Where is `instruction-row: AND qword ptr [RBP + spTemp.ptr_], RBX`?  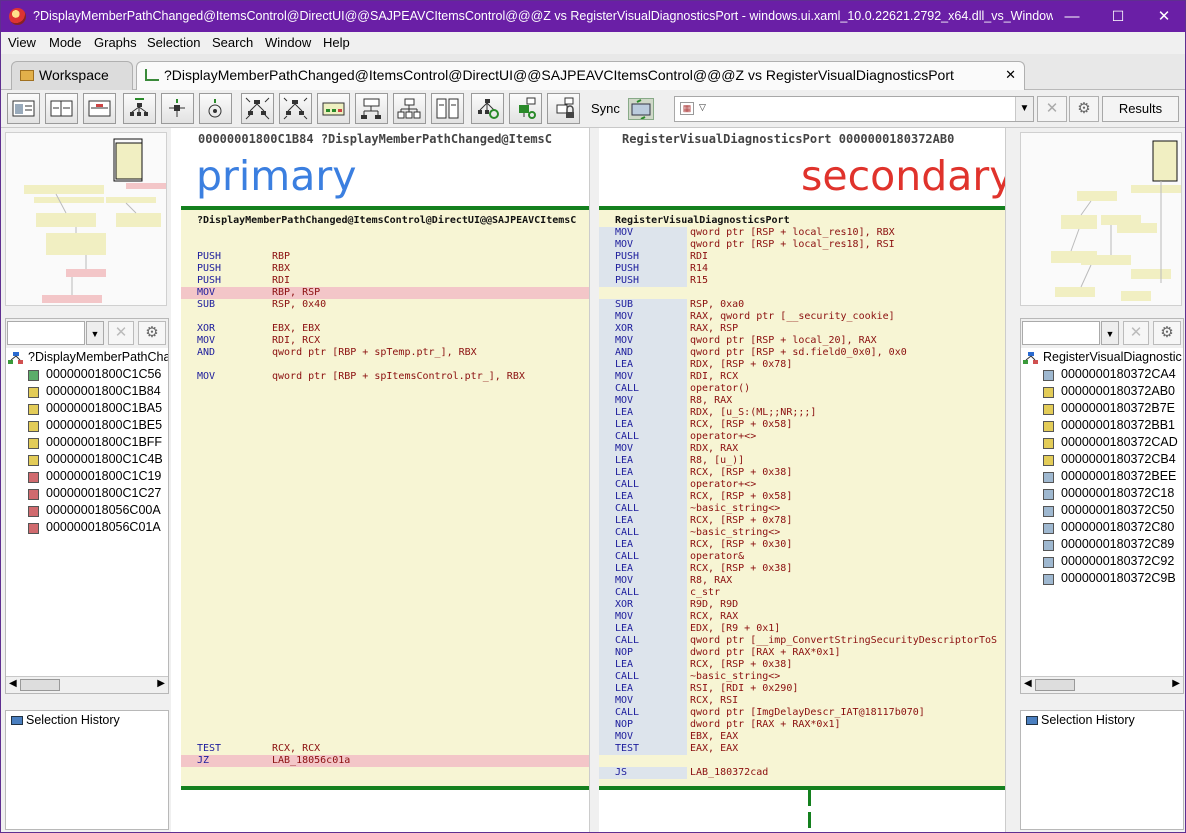 instruction-row: AND qword ptr [RBP + spTemp.ptr_], RBX is located at coordinates (385, 353).